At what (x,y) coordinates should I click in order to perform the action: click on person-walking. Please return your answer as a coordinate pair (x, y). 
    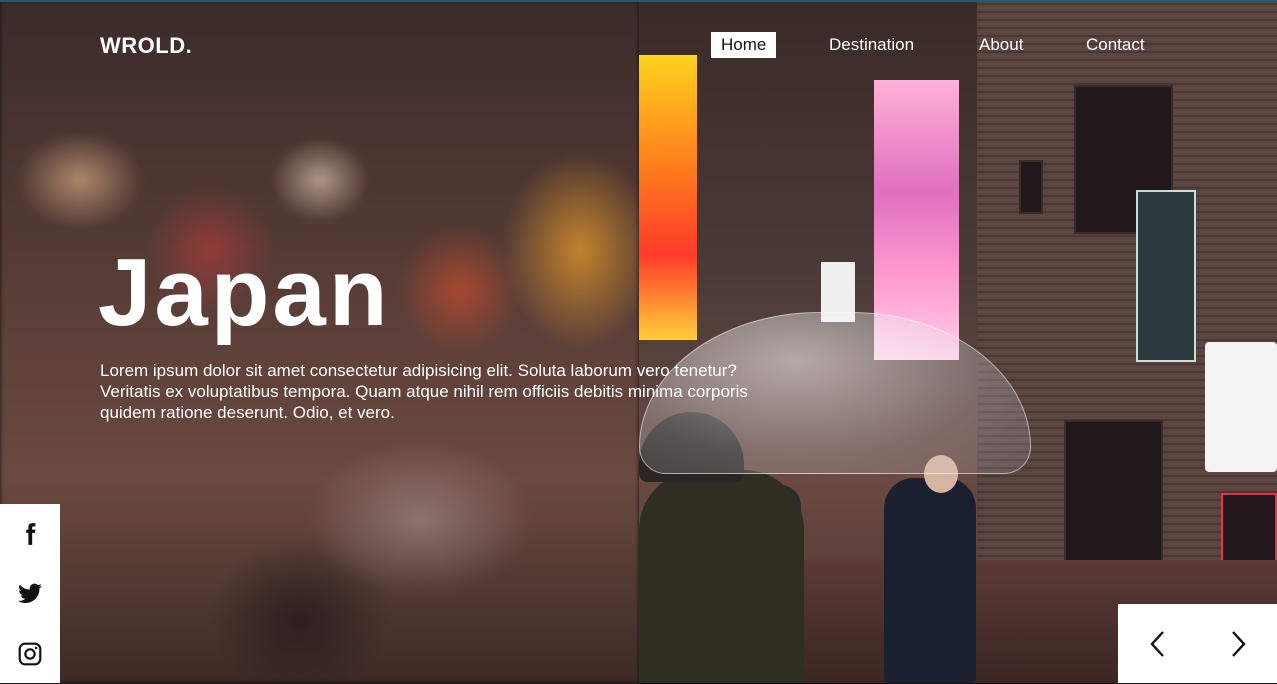
    Looking at the image, I should click on (930, 580).